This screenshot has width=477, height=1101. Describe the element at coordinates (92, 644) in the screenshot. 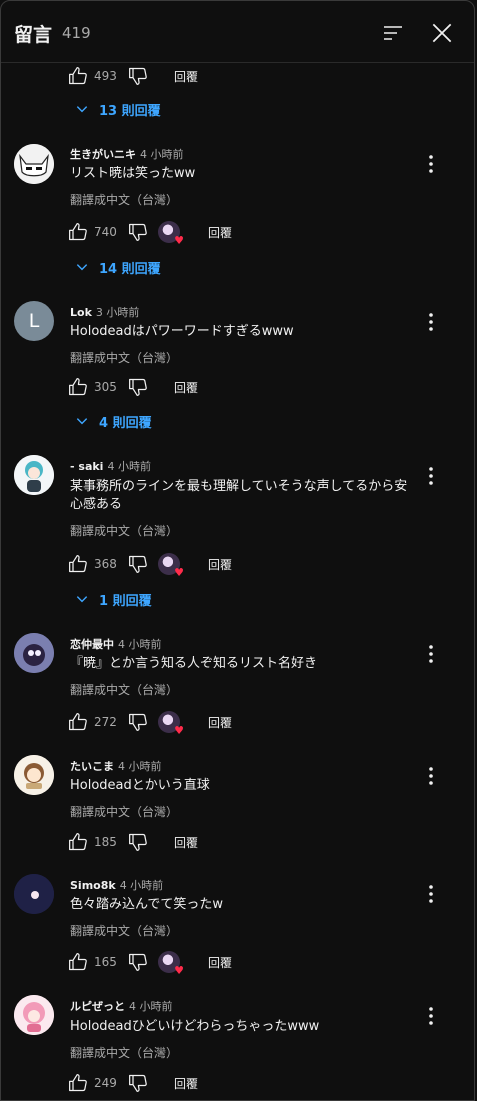

I see `comment-author: 恋仲最中` at that location.